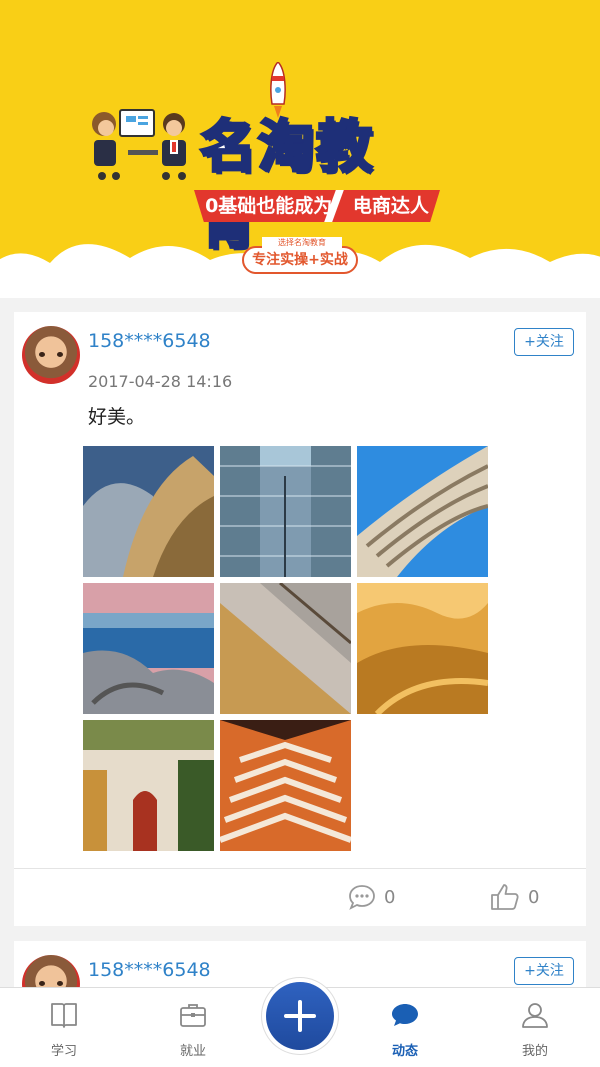 The width and height of the screenshot is (600, 1067). I want to click on book-icon, so click(64, 1015).